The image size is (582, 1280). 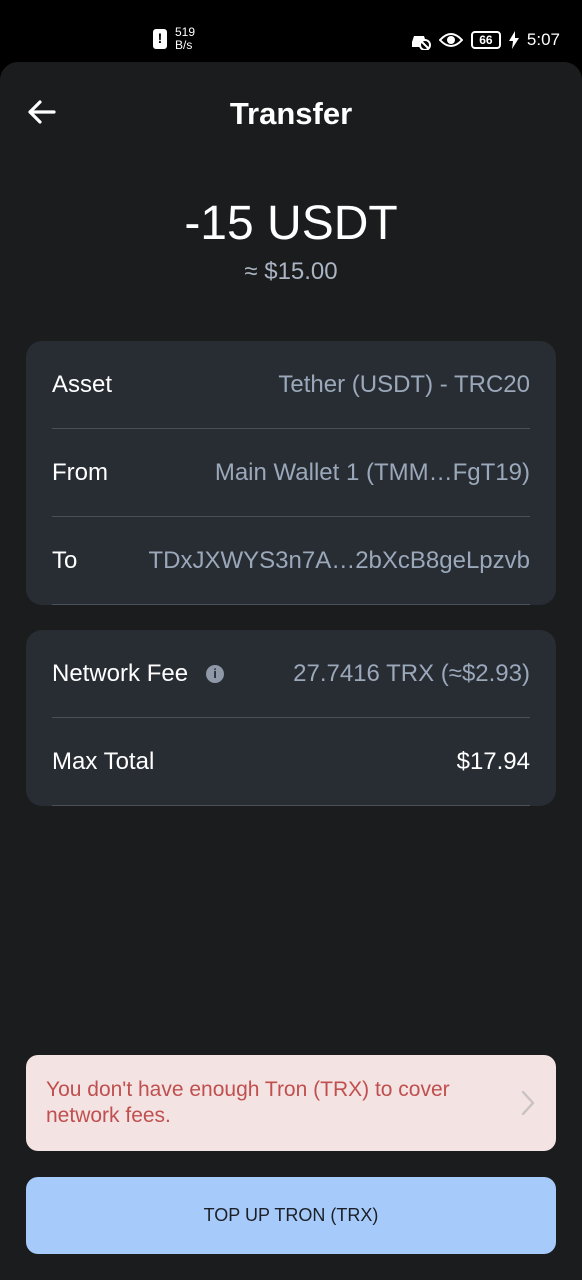 What do you see at coordinates (543, 39) in the screenshot?
I see `clock: 5:07` at bounding box center [543, 39].